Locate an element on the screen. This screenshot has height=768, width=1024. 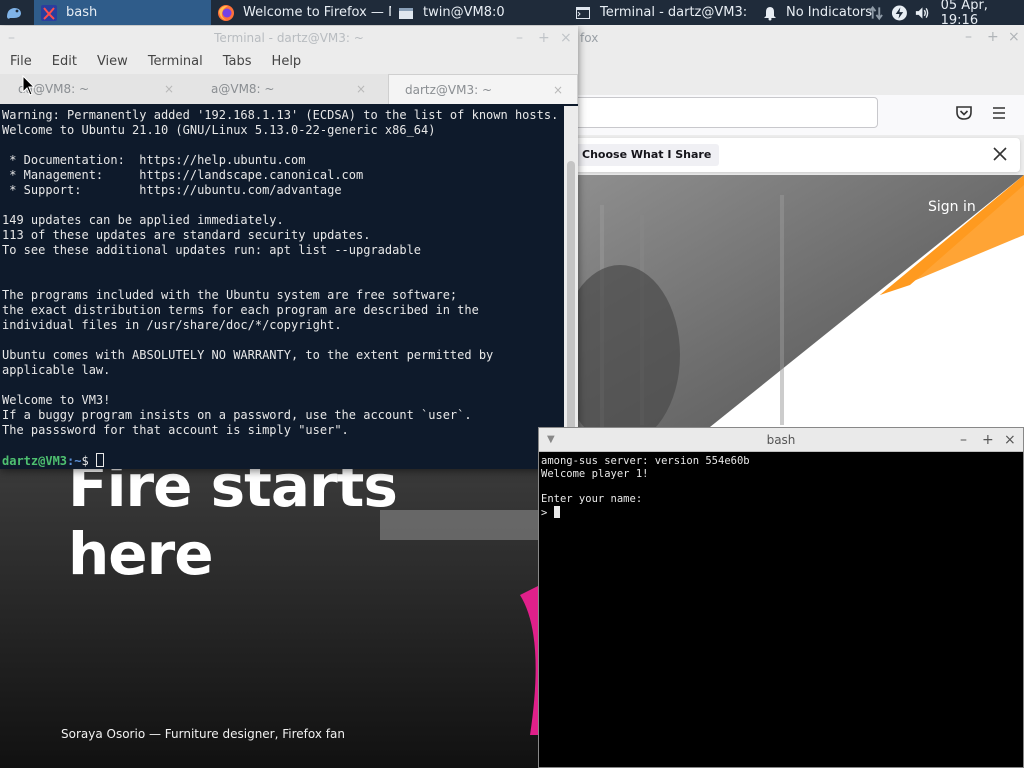
taskbar-item-terminal: Terminal - dartz@VM3: ~ is located at coordinates (659, 12).